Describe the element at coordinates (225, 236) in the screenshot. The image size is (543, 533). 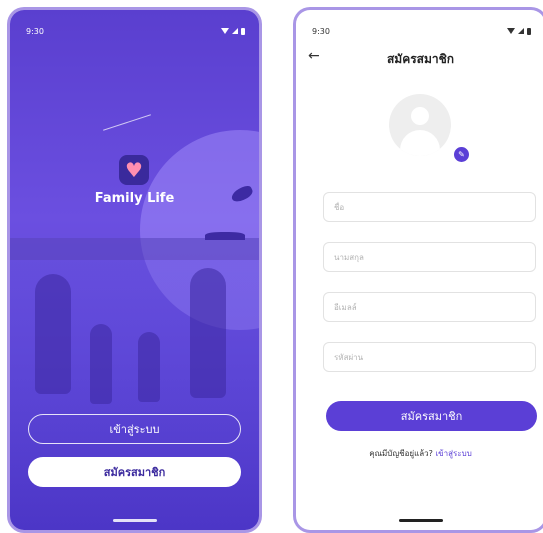
I see `island-silhouette` at that location.